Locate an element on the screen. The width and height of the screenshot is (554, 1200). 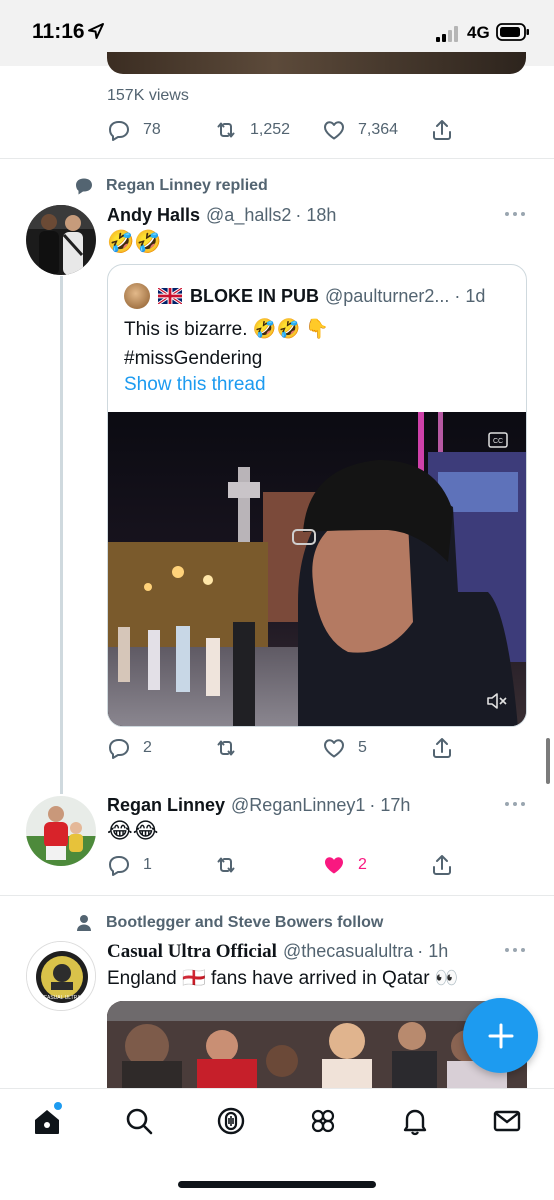
social-context: Bootlegger and Steve Bowers follow is located at coordinates (228, 923).